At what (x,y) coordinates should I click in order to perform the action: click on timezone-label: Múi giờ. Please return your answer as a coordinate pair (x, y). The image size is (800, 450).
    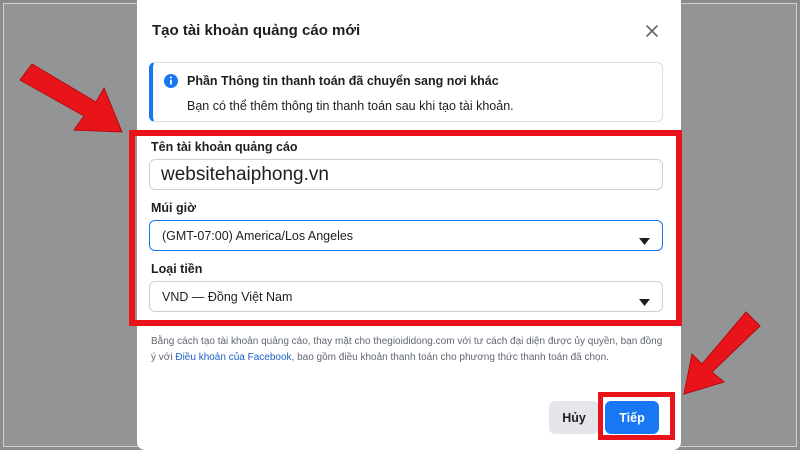
    Looking at the image, I should click on (173, 208).